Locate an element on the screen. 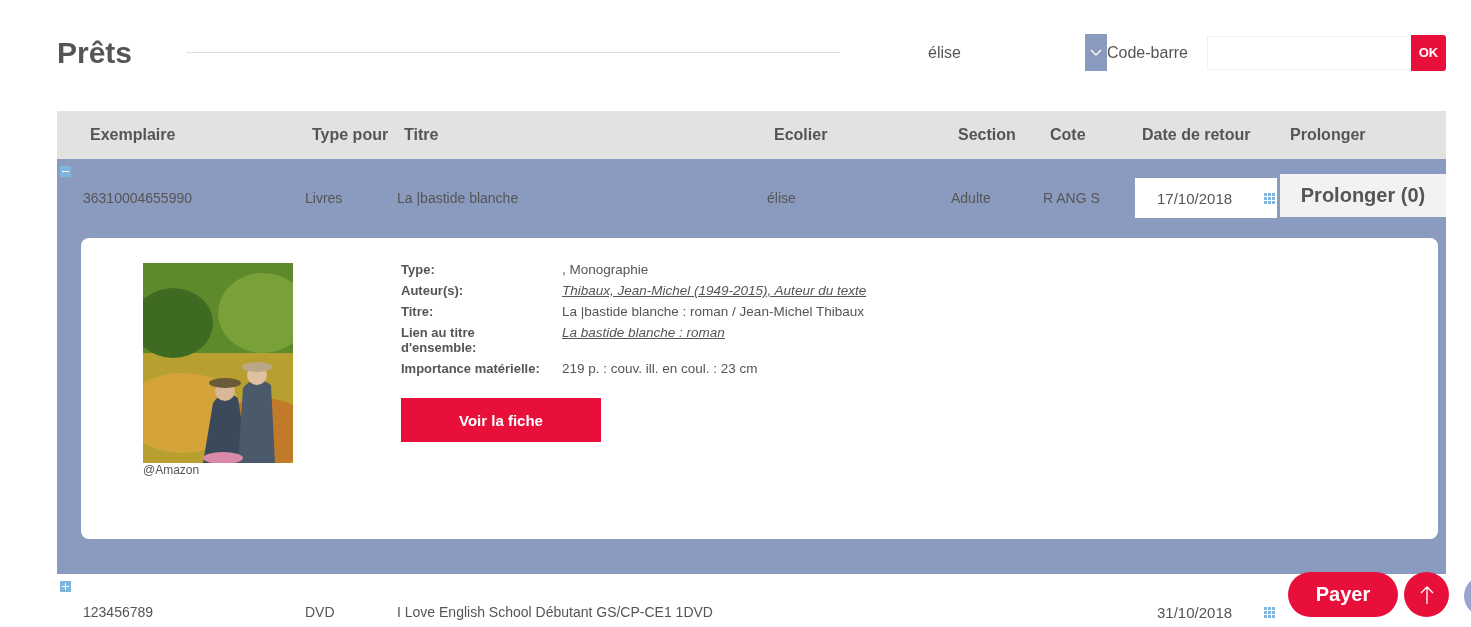 The image size is (1471, 627). field-label: Type: is located at coordinates (418, 269).